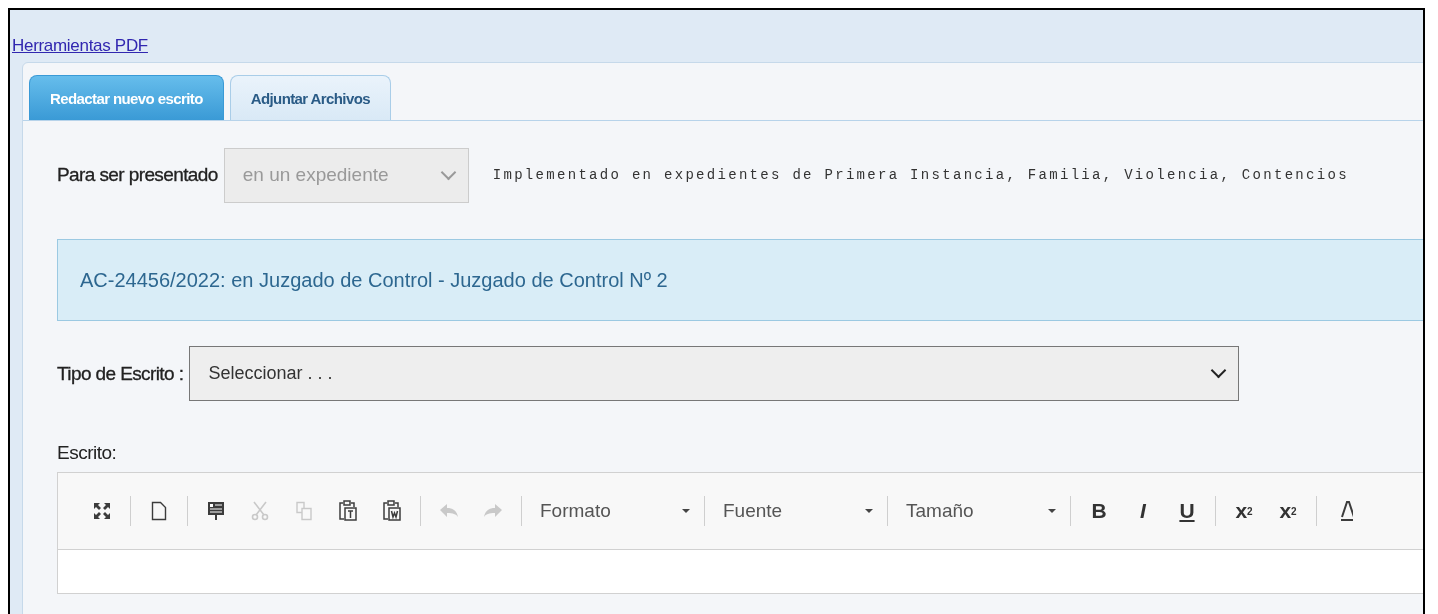 The height and width of the screenshot is (614, 1438). I want to click on toolbar-dropdown: Fuente, so click(796, 511).